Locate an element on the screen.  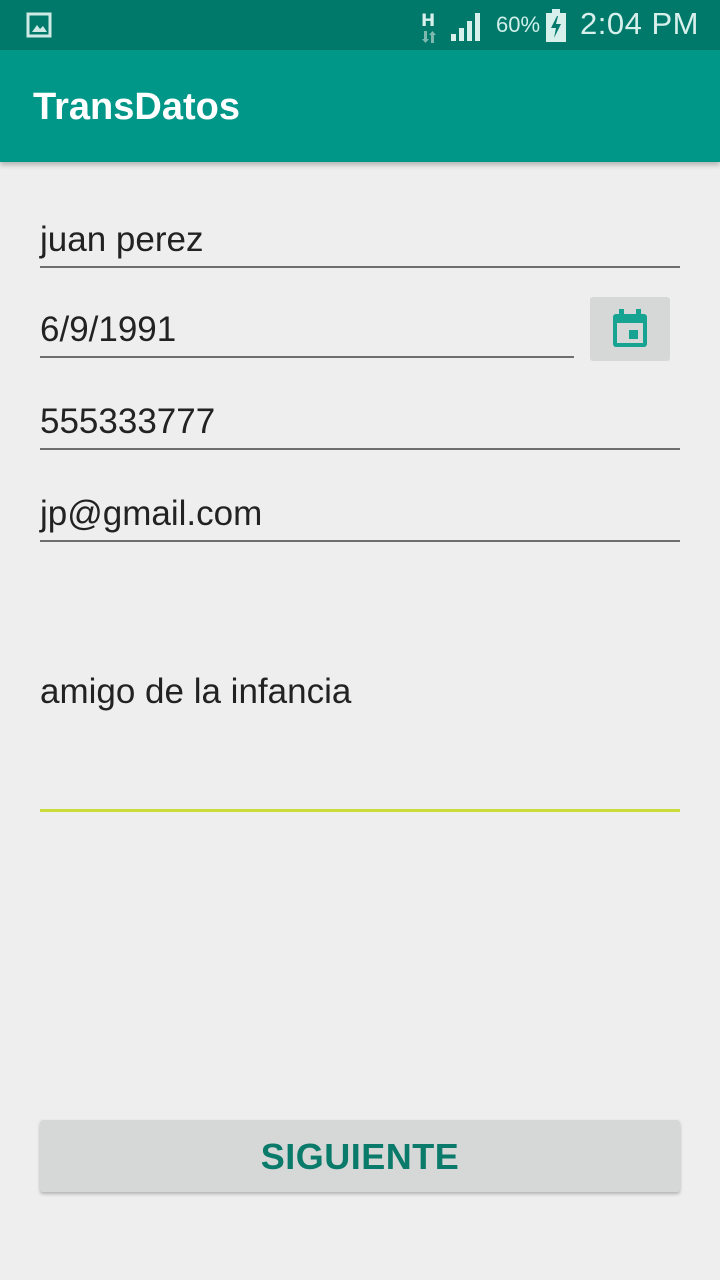
name-field: juan perez is located at coordinates (360, 244).